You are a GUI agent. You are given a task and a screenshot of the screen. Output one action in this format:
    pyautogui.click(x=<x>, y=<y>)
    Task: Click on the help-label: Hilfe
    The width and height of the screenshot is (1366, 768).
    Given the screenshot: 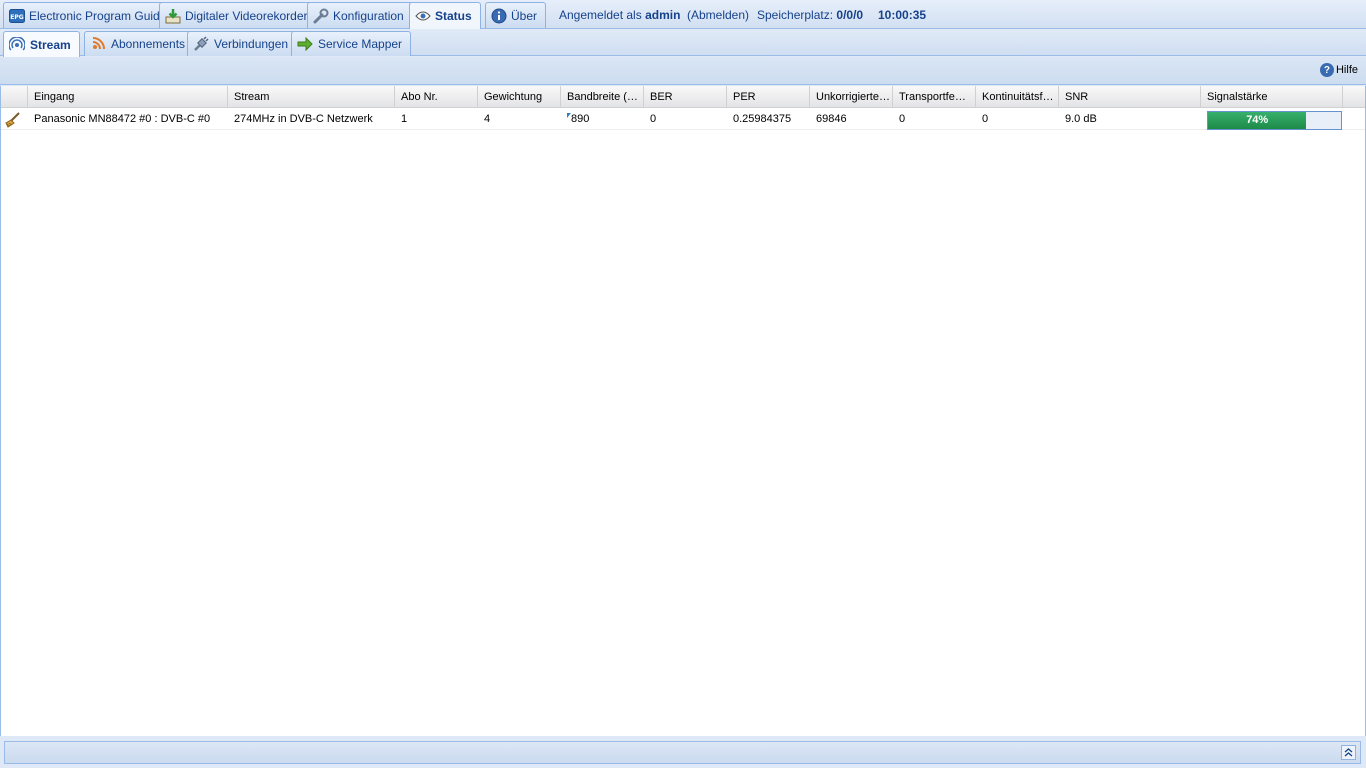 What is the action you would take?
    pyautogui.click(x=1346, y=70)
    